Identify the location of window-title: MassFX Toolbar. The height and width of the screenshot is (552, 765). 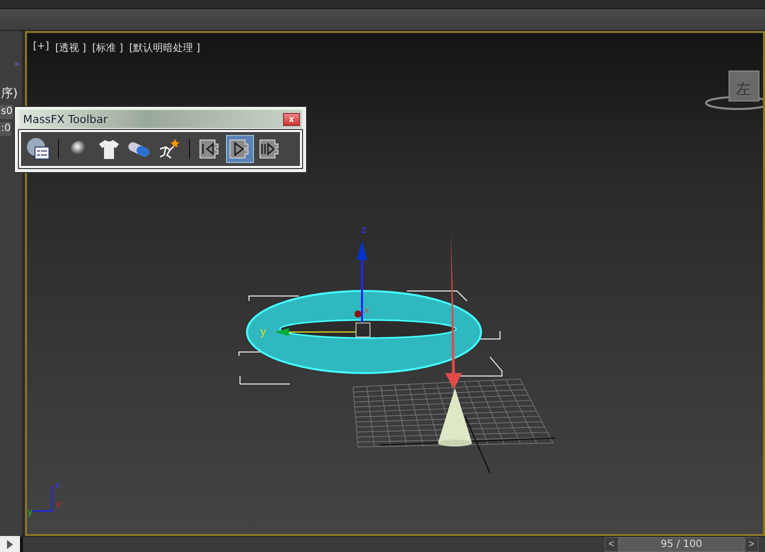
(65, 119).